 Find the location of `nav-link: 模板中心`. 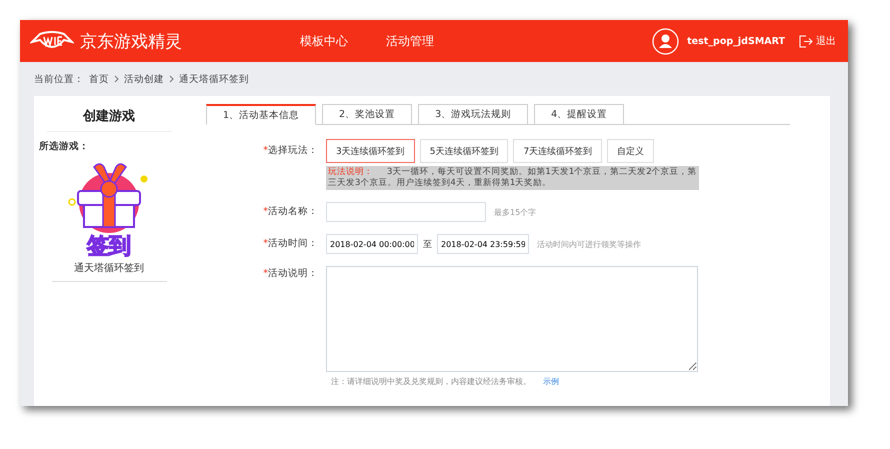

nav-link: 模板中心 is located at coordinates (324, 41).